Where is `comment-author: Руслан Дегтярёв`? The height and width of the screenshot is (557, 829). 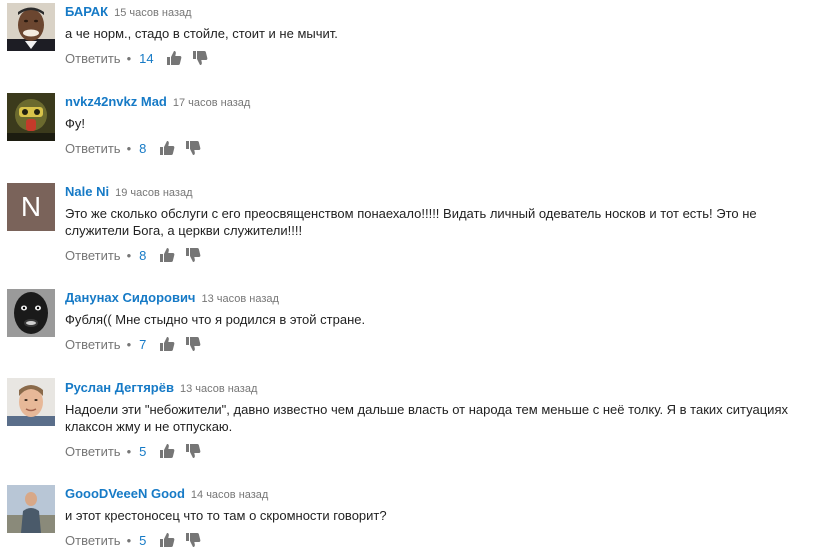 comment-author: Руслан Дегтярёв is located at coordinates (119, 387).